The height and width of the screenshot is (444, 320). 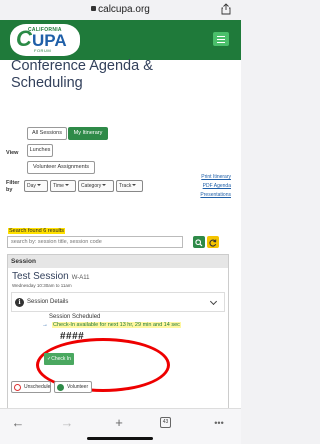 What do you see at coordinates (61, 167) in the screenshot?
I see `tab-volunteer-assignments: Volunteer Assignments` at bounding box center [61, 167].